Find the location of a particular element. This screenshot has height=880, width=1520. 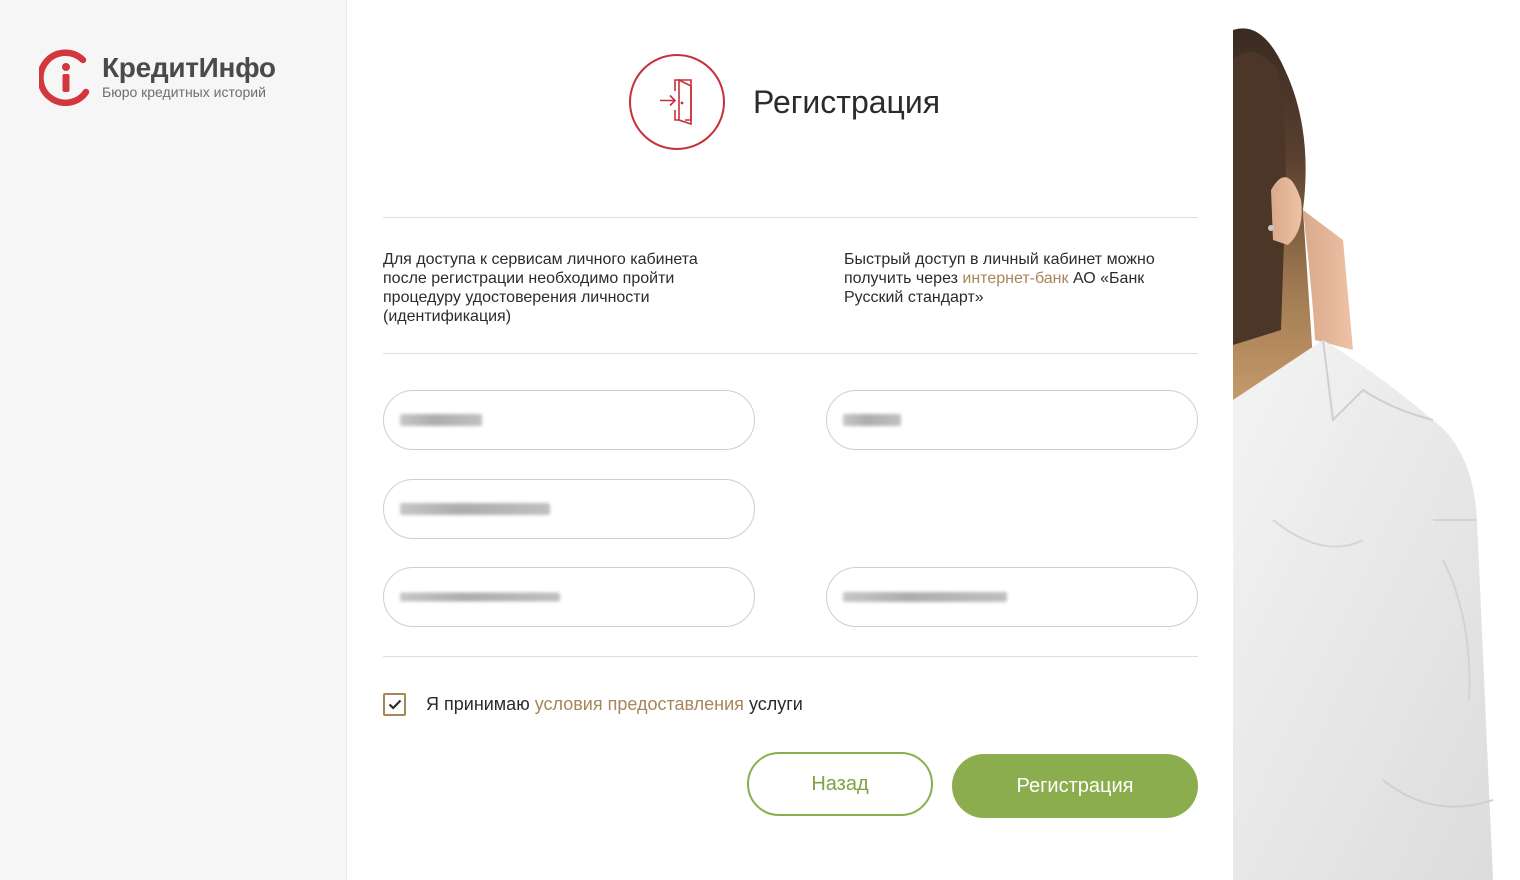

internet-bank-link: интернет-банк is located at coordinates (1015, 278).